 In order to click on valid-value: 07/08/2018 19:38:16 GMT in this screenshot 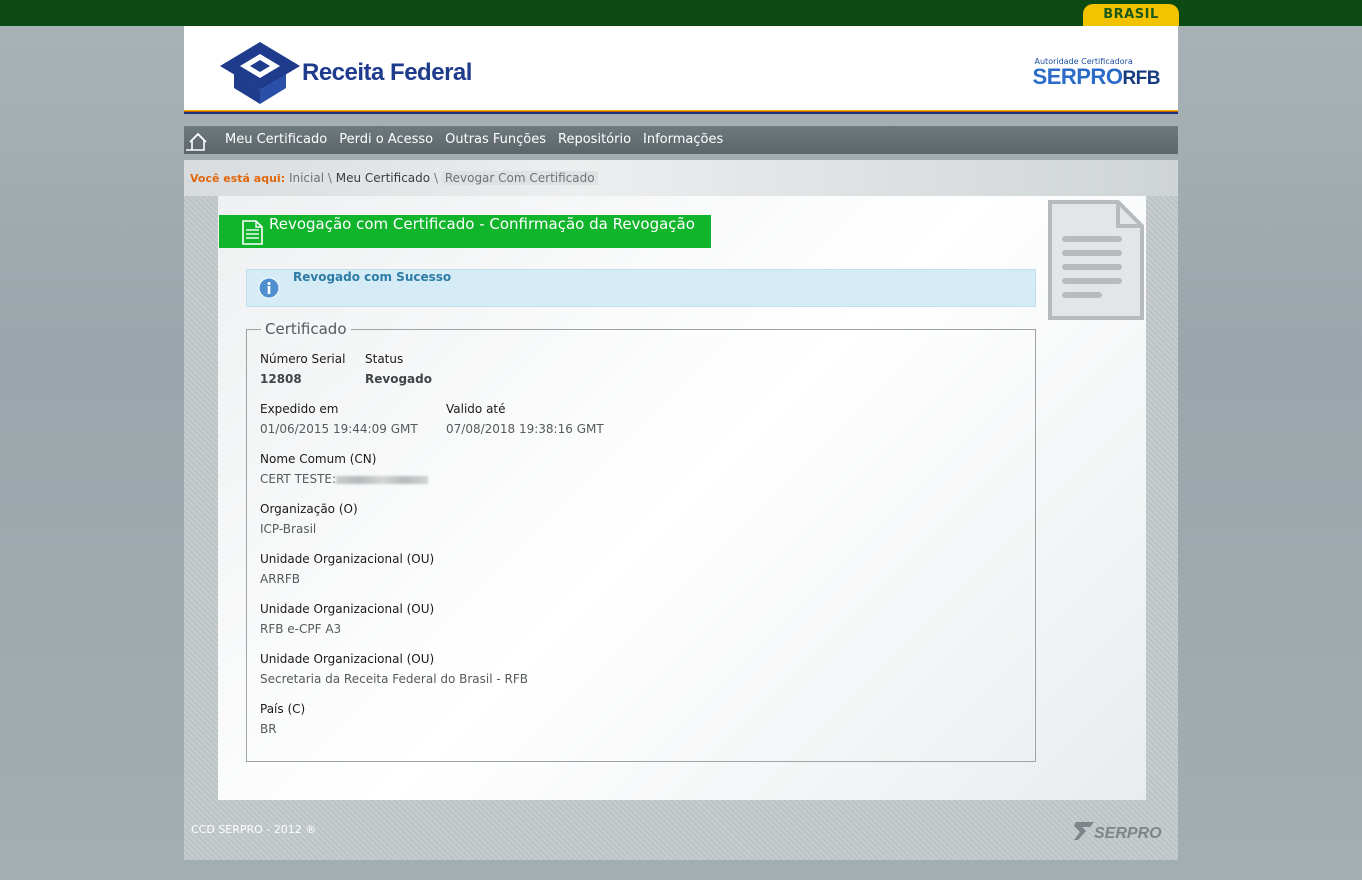, I will do `click(525, 429)`.